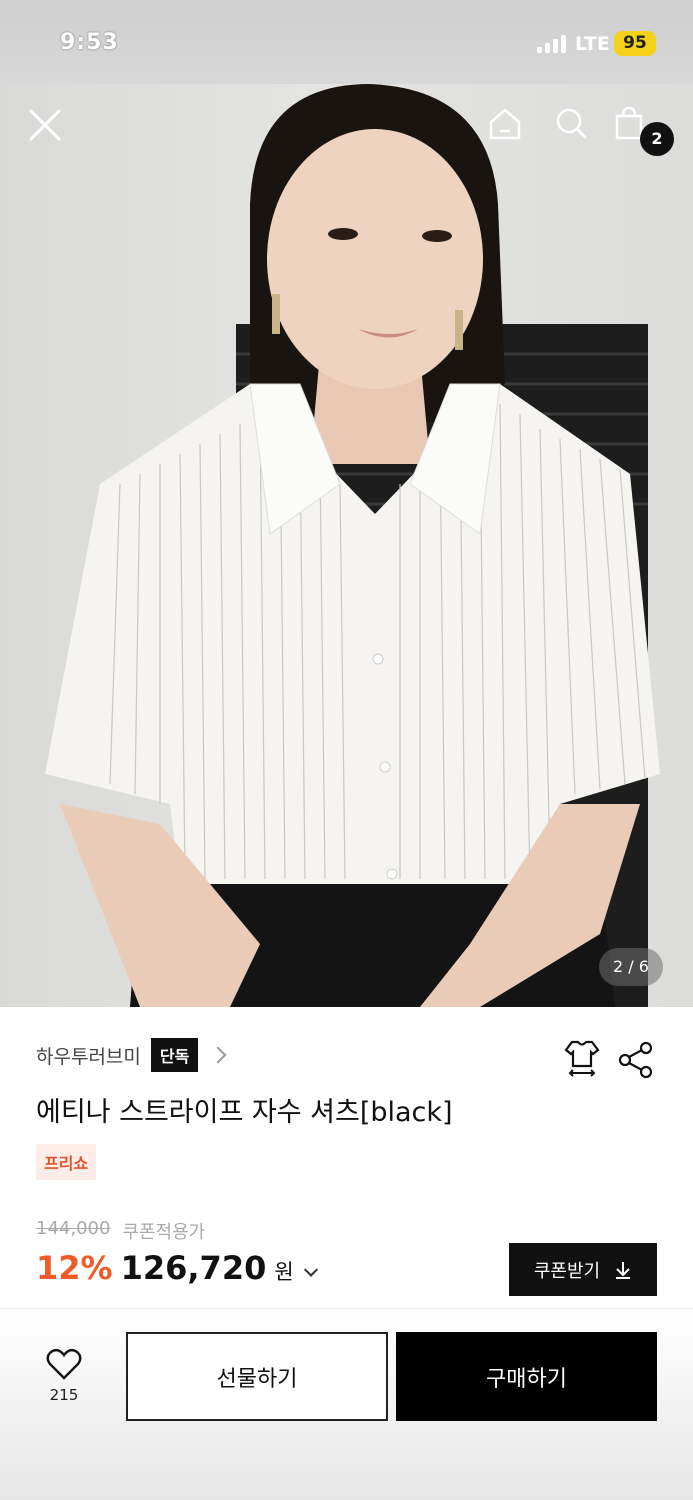  I want to click on brand-name: 하우투러브미, so click(88, 1056).